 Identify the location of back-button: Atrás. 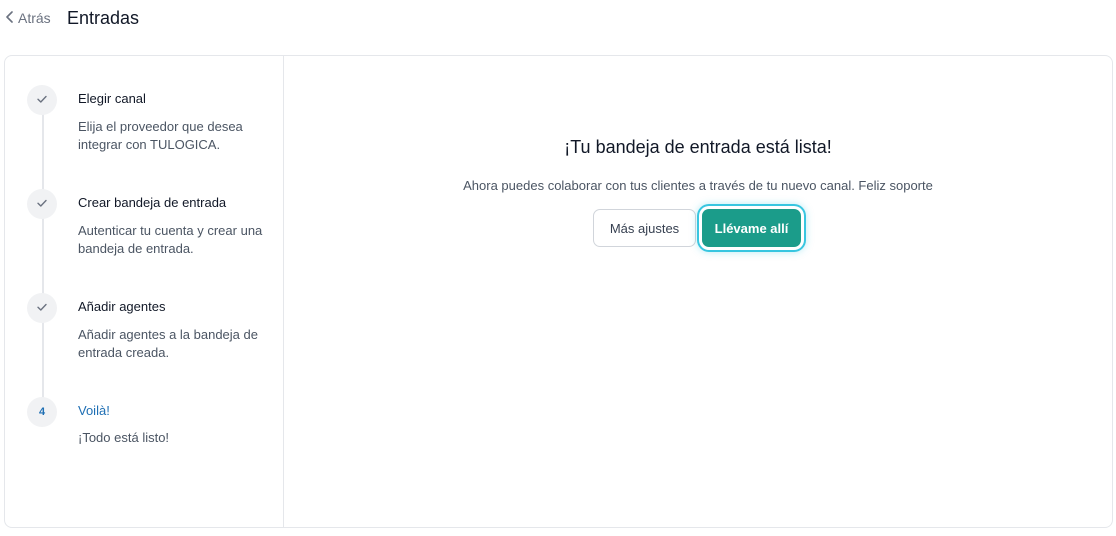
(28, 18).